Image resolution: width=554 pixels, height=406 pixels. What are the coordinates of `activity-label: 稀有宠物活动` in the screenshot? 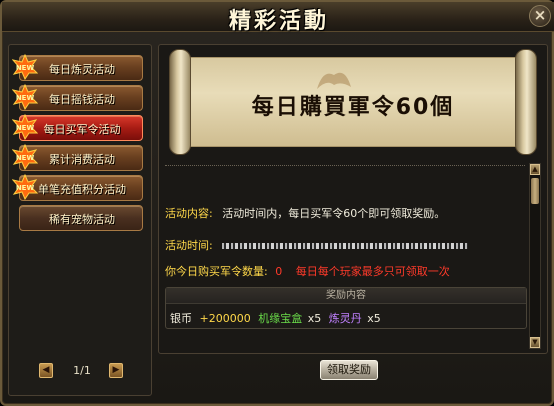 It's located at (82, 219).